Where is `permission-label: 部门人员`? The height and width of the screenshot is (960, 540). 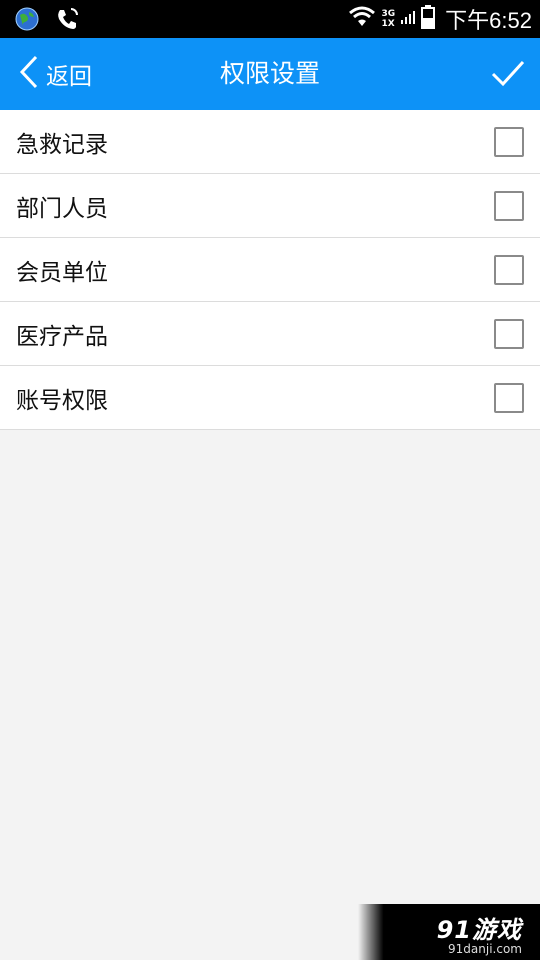
permission-label: 部门人员 is located at coordinates (62, 208).